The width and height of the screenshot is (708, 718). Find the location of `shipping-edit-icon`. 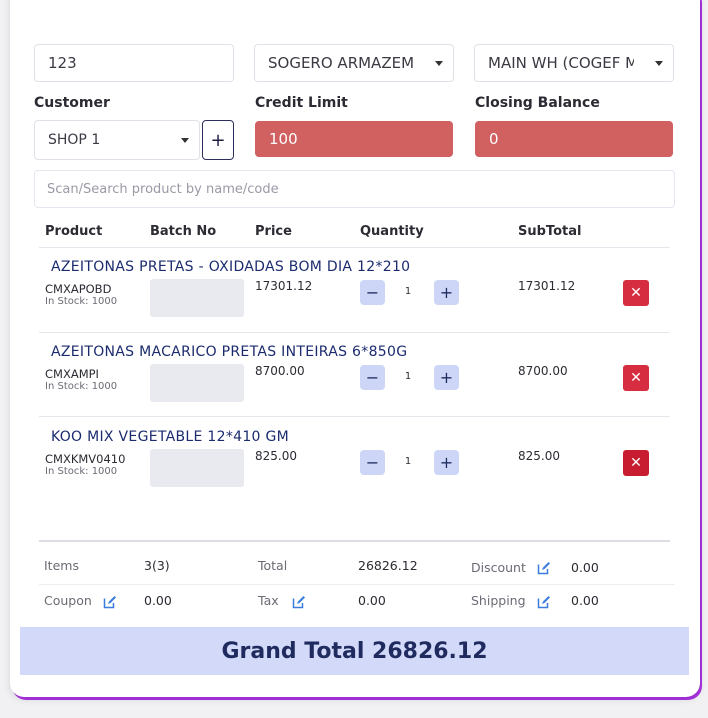

shipping-edit-icon is located at coordinates (544, 602).